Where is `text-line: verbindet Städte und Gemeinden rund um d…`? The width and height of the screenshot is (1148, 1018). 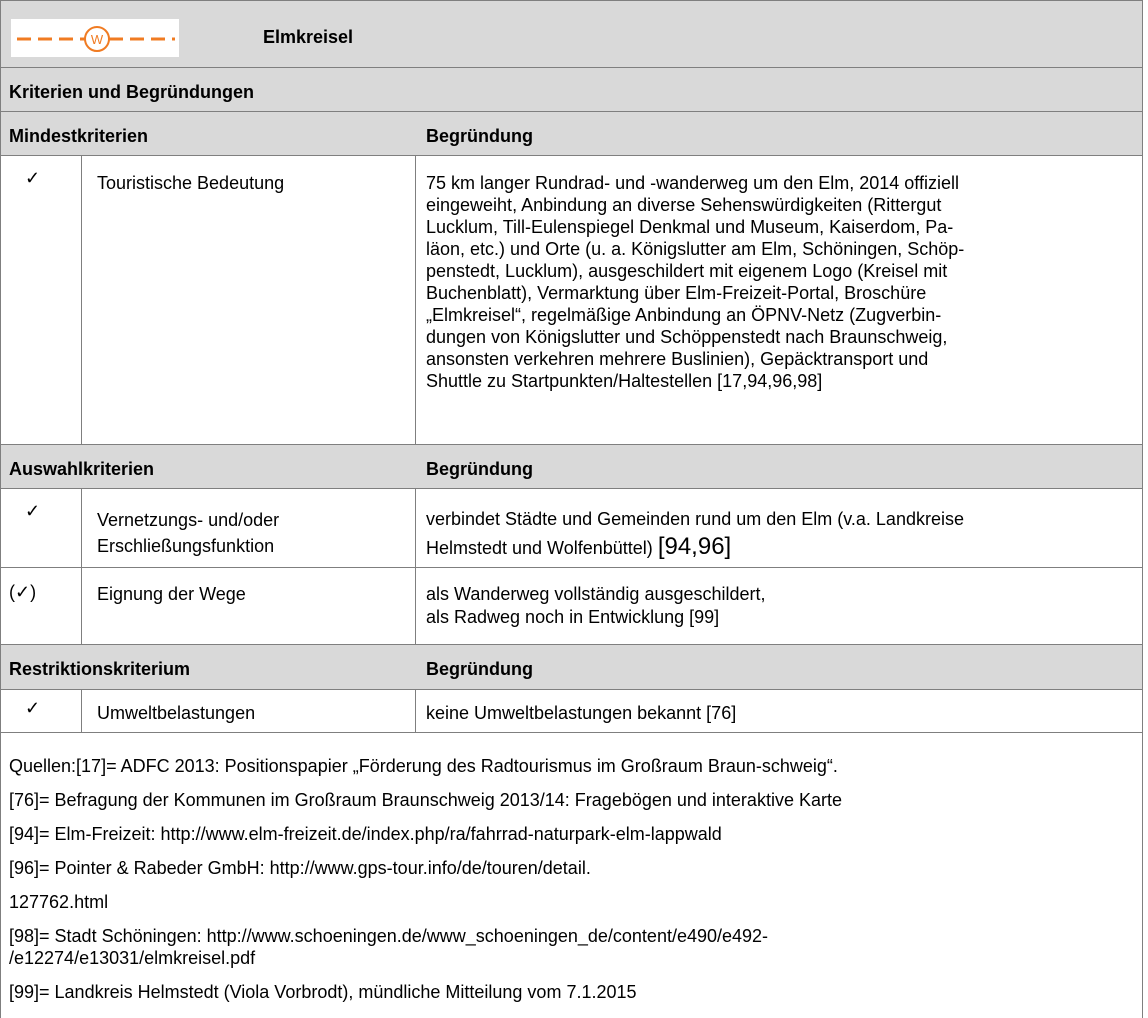
text-line: verbindet Städte und Gemeinden rund um d… is located at coordinates (695, 519).